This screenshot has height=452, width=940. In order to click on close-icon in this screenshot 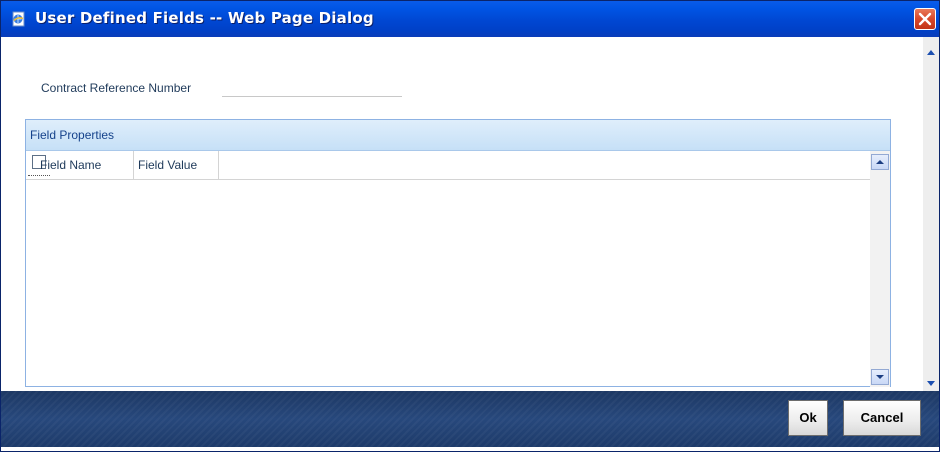, I will do `click(925, 19)`.